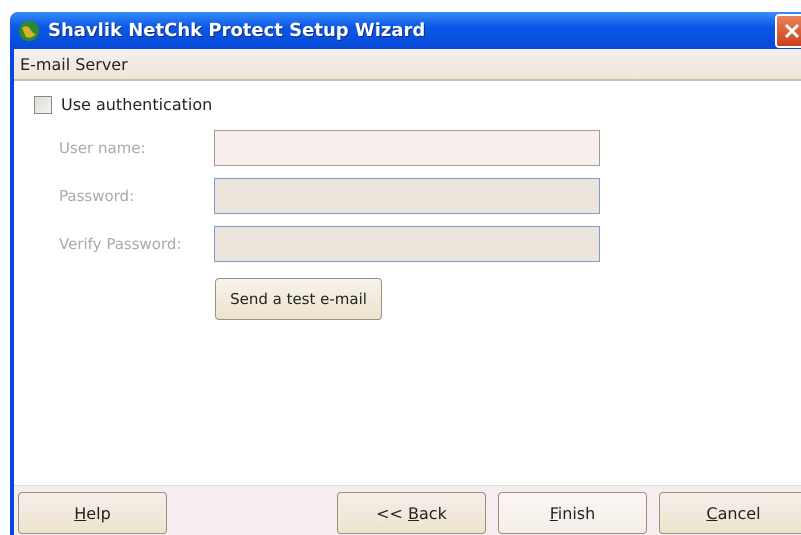 Image resolution: width=801 pixels, height=535 pixels. Describe the element at coordinates (136, 104) in the screenshot. I see `checkbox-label: Use authentication` at that location.